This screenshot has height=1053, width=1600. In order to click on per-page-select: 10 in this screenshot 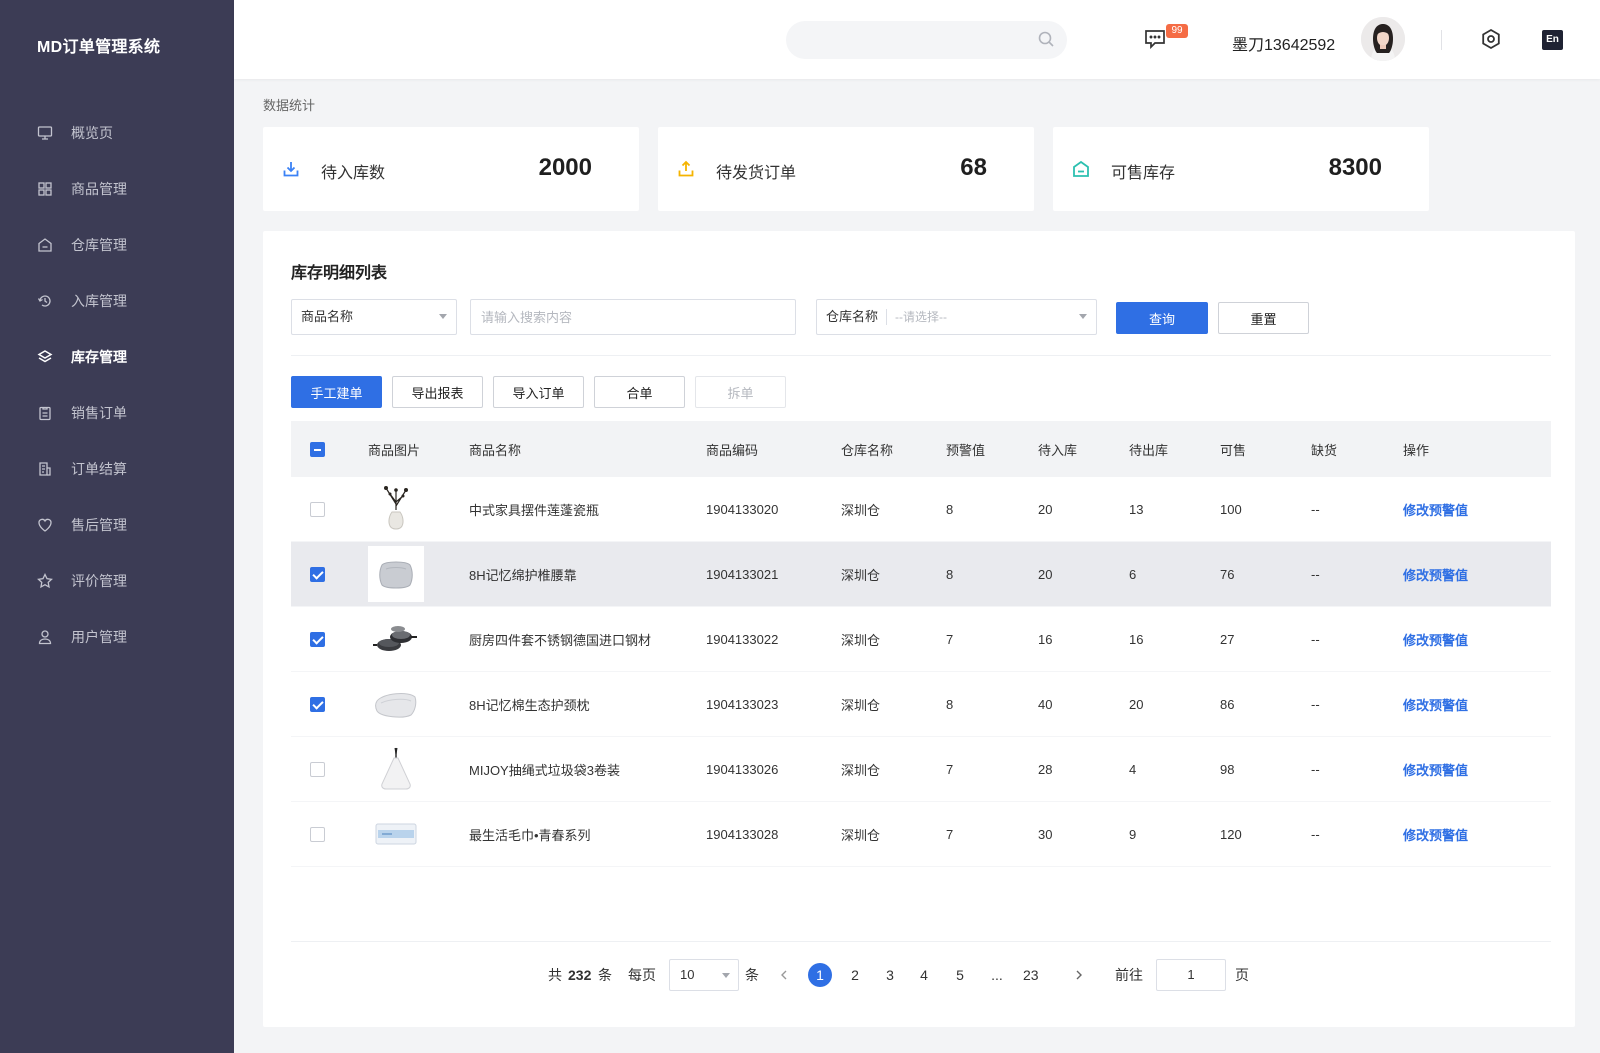, I will do `click(704, 975)`.